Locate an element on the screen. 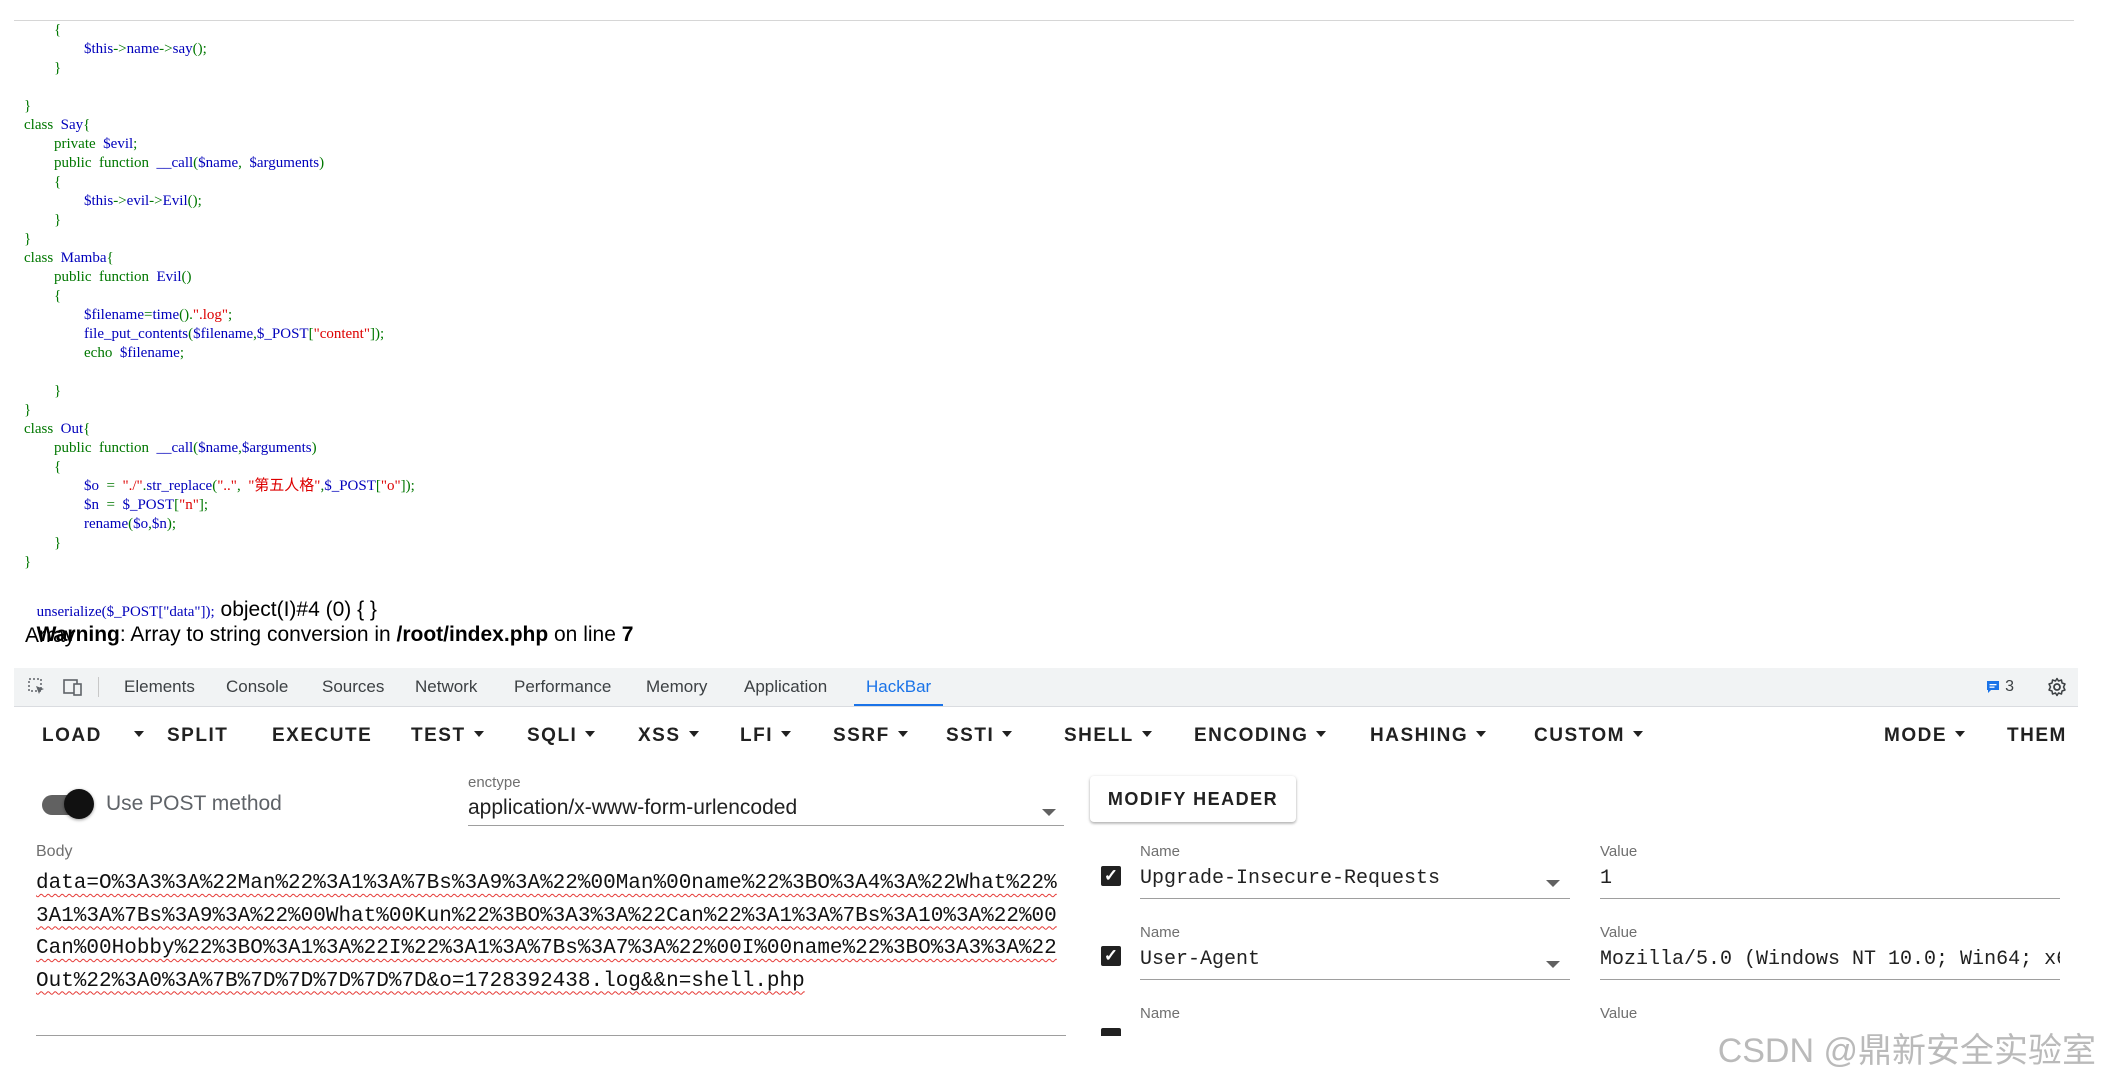 The image size is (2106, 1078). xss-label: XSS is located at coordinates (659, 735).